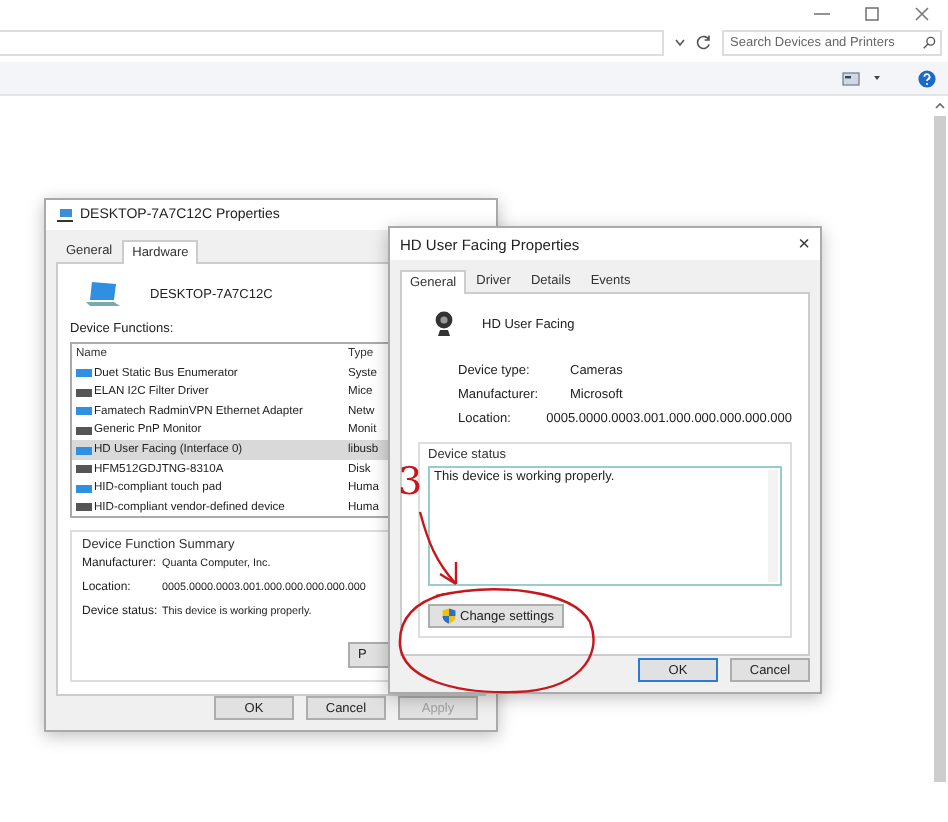 The height and width of the screenshot is (822, 948). Describe the element at coordinates (104, 294) in the screenshot. I see `laptop-icon` at that location.